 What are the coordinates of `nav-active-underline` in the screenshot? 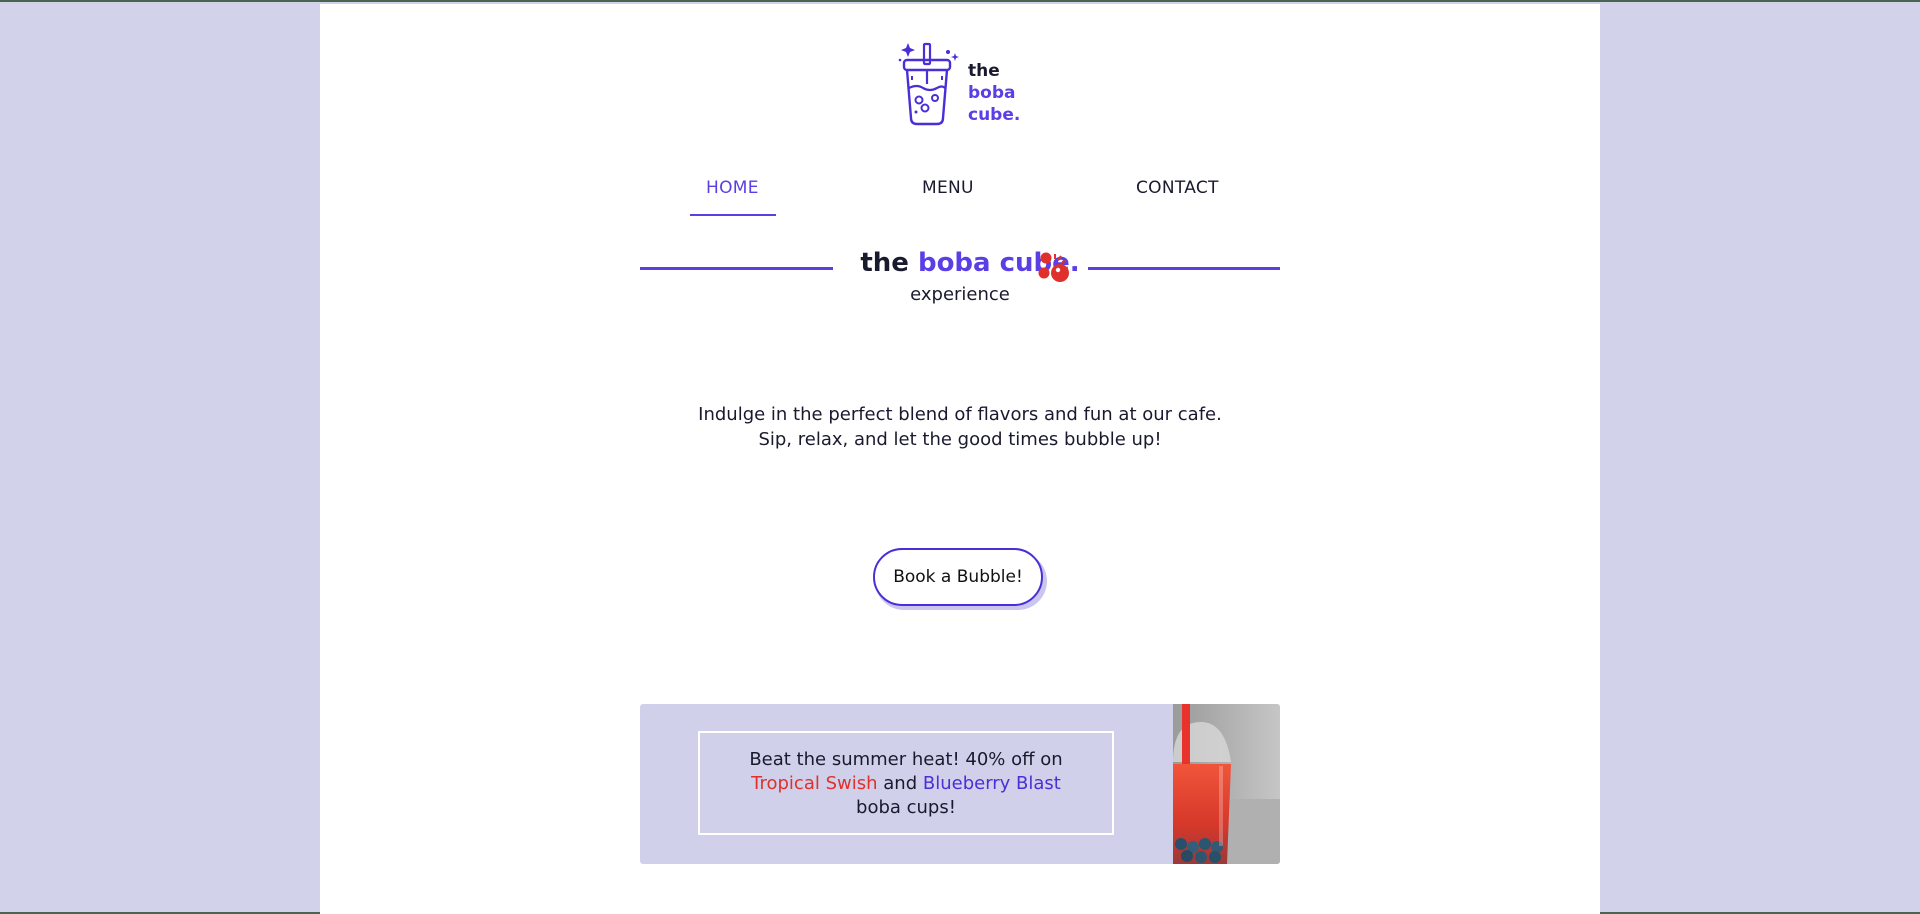 It's located at (733, 215).